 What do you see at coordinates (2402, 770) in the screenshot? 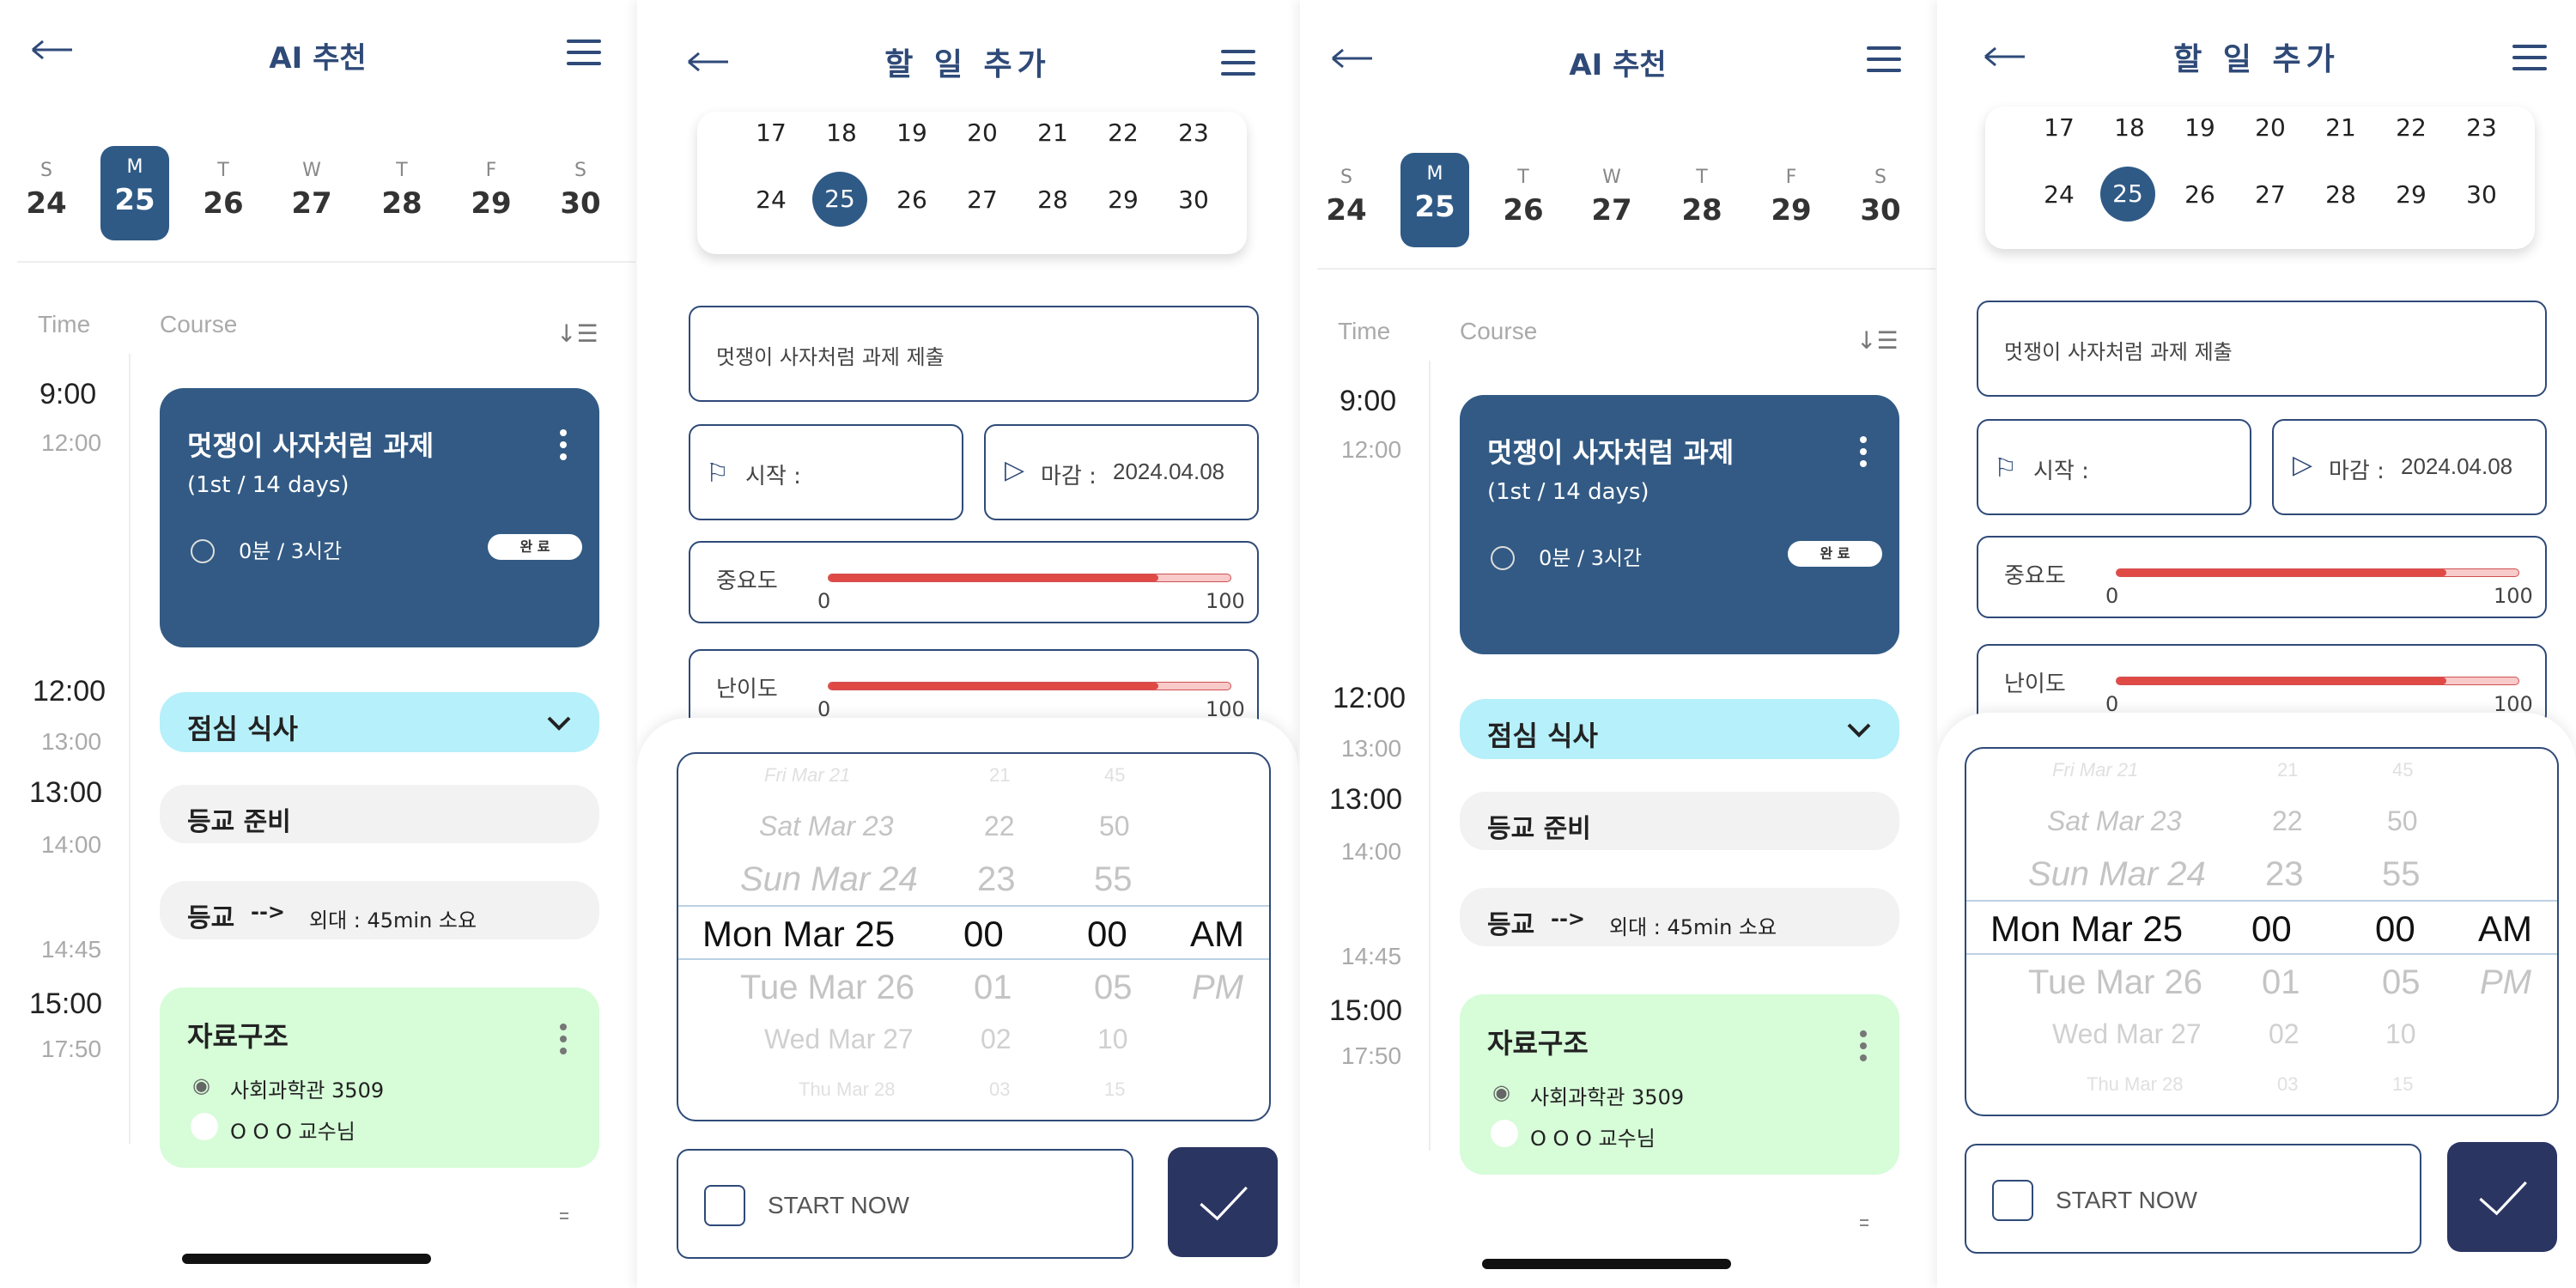
I see `picker-minute: 45` at bounding box center [2402, 770].